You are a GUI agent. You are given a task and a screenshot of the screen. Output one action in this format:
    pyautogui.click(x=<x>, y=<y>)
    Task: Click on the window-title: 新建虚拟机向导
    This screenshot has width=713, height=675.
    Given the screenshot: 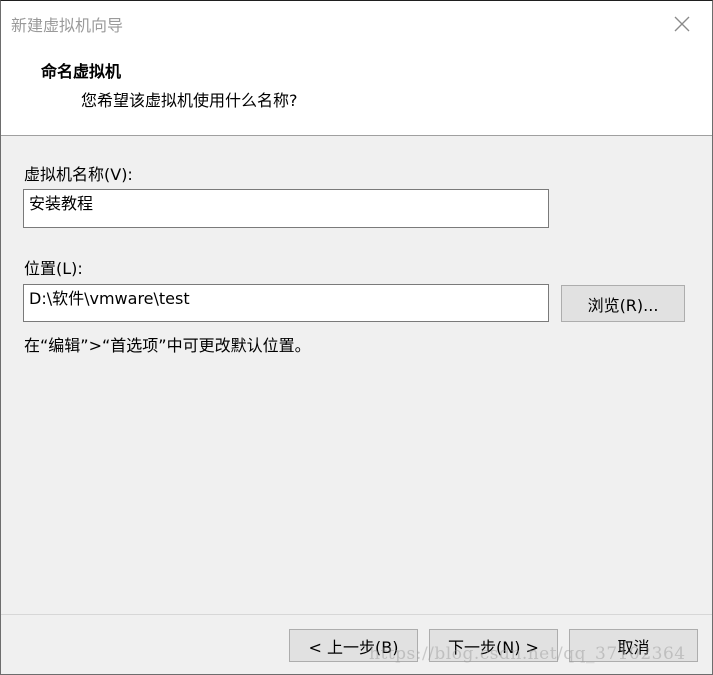 What is the action you would take?
    pyautogui.click(x=67, y=25)
    